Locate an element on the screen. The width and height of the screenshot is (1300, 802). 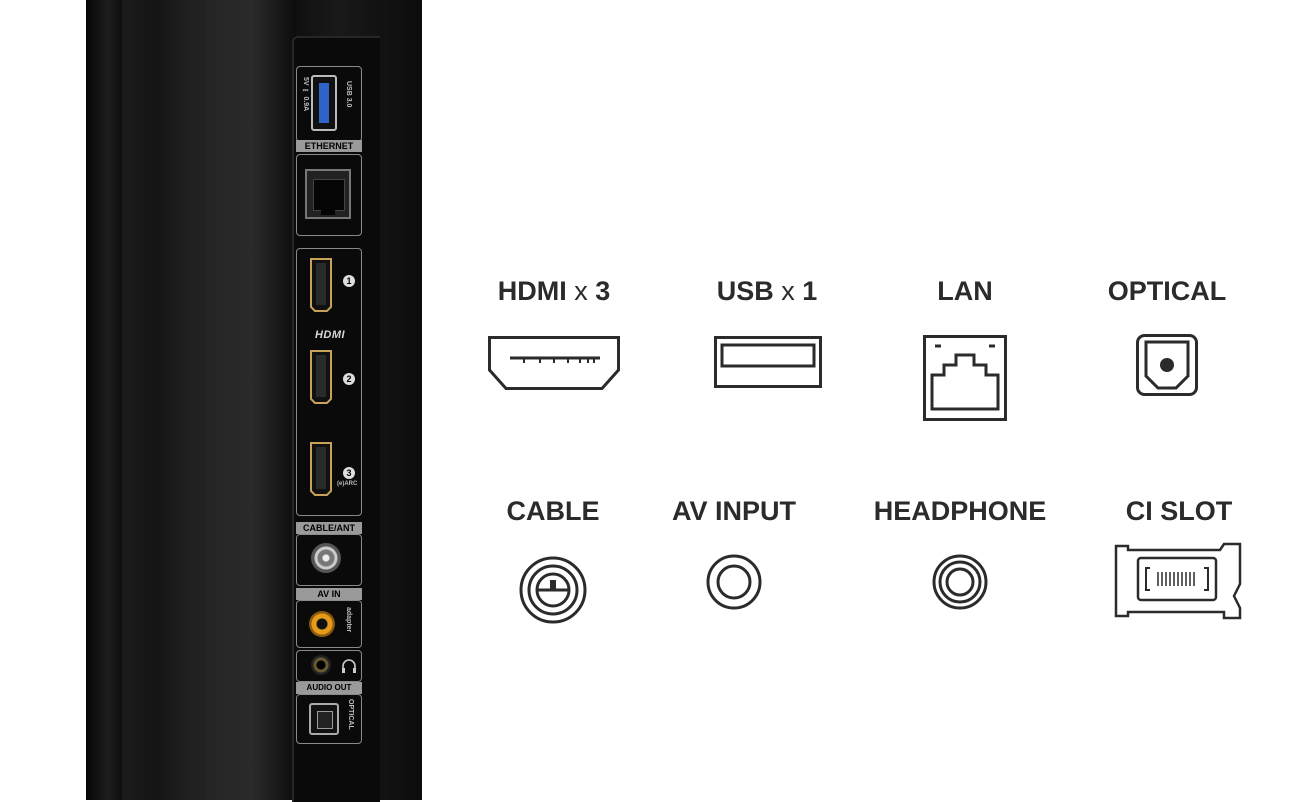
cable-label: CABLE is located at coordinates (553, 511).